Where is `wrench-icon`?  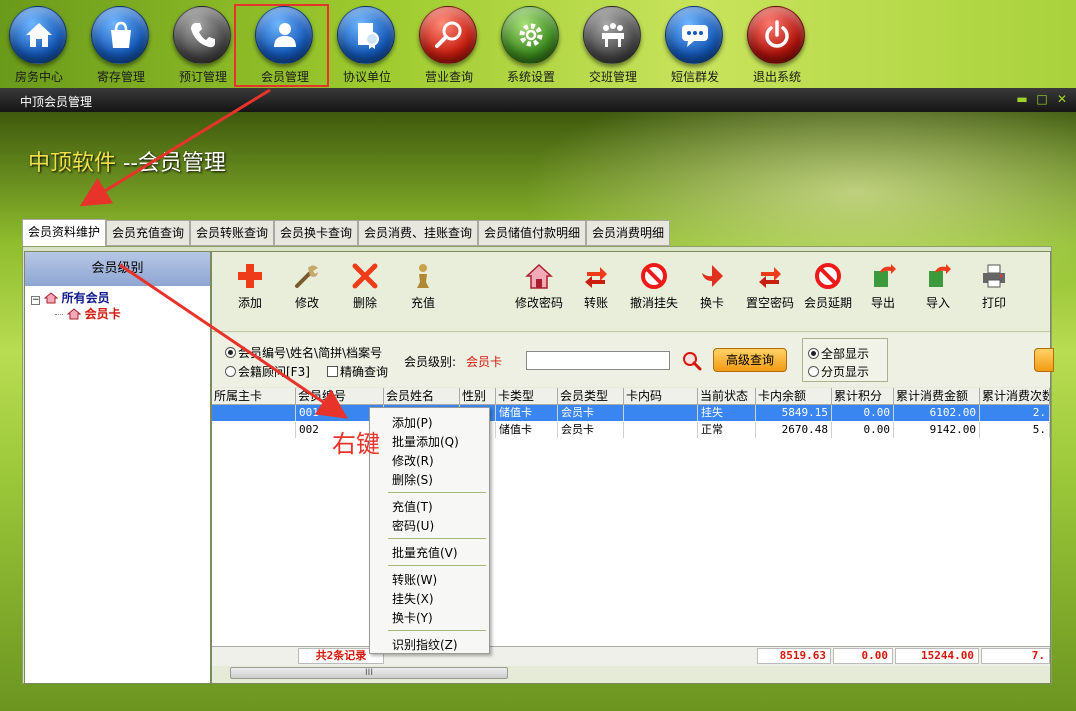 wrench-icon is located at coordinates (306, 276).